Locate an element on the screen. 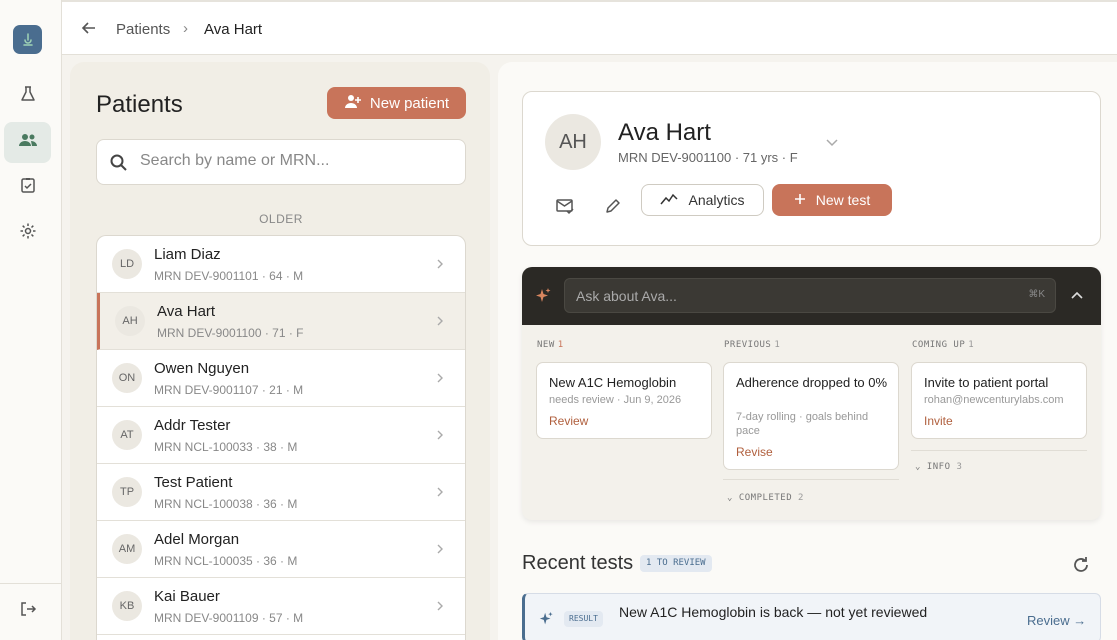 The width and height of the screenshot is (1117, 640). patient-meta: MRN NCL-100035 · 36 · M is located at coordinates (226, 561).